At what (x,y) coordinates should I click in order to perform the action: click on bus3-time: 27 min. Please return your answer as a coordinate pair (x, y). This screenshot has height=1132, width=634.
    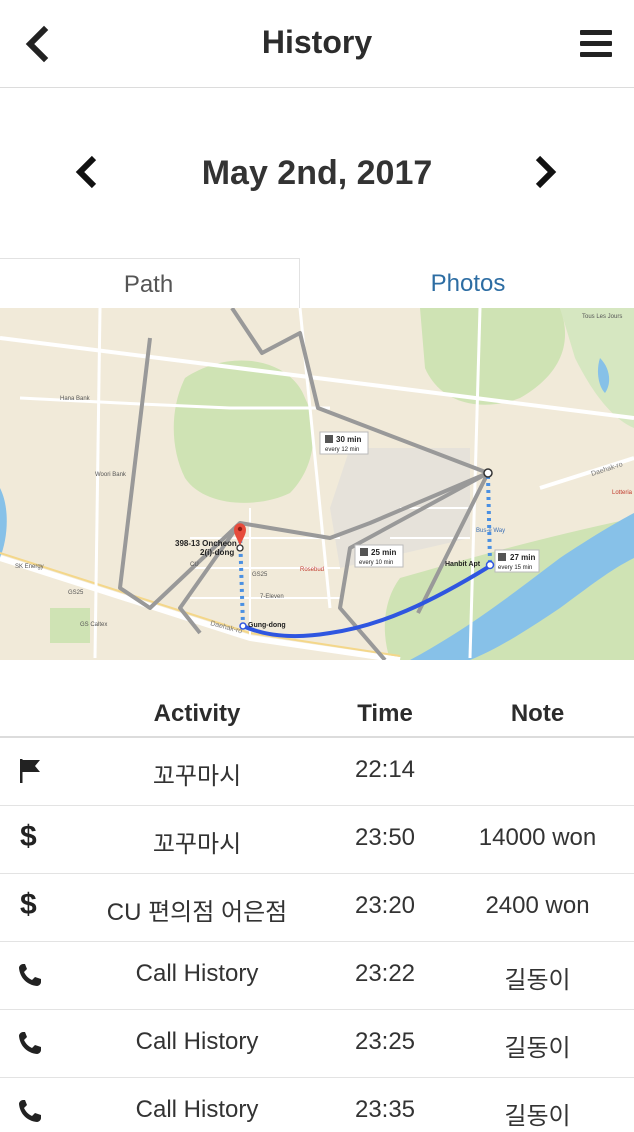
    Looking at the image, I should click on (522, 557).